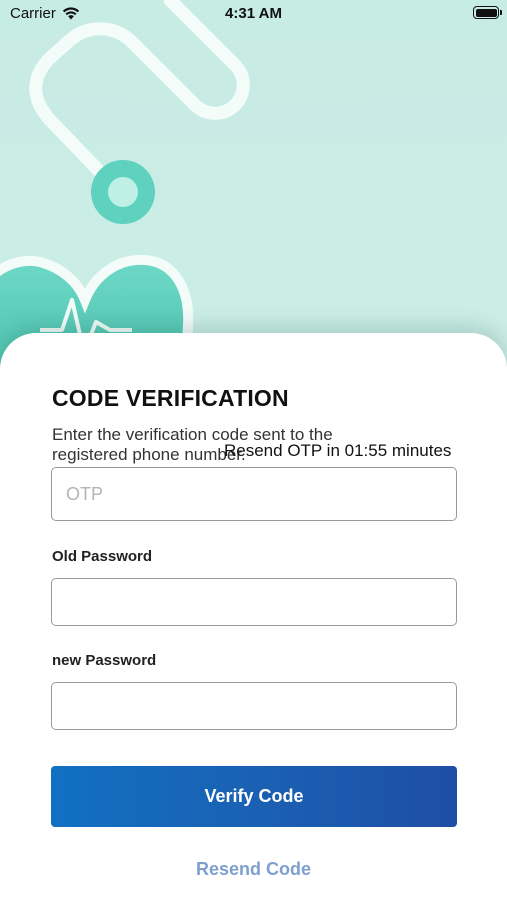  I want to click on battery-fill, so click(486, 12).